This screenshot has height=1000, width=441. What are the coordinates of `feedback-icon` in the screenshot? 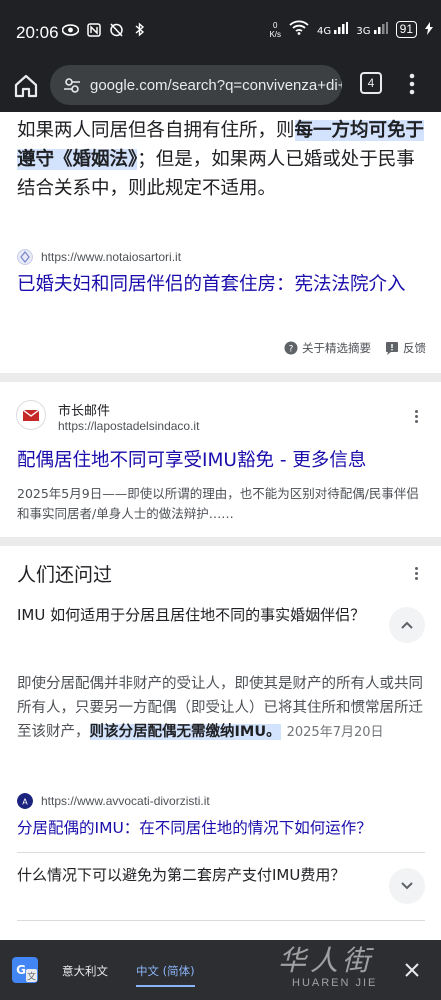 It's located at (392, 348).